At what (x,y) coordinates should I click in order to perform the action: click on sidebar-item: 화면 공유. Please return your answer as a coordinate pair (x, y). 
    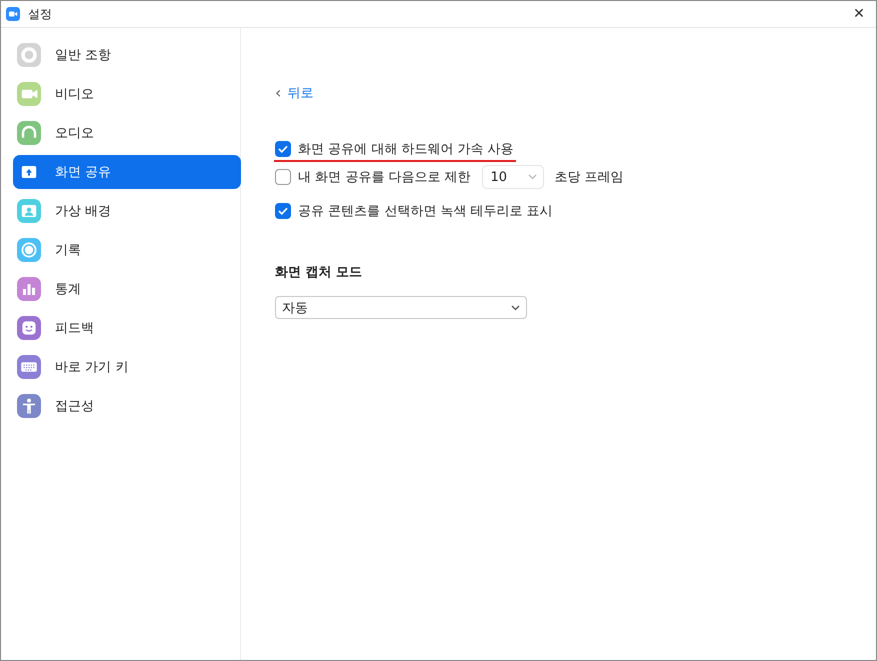
    Looking at the image, I should click on (127, 172).